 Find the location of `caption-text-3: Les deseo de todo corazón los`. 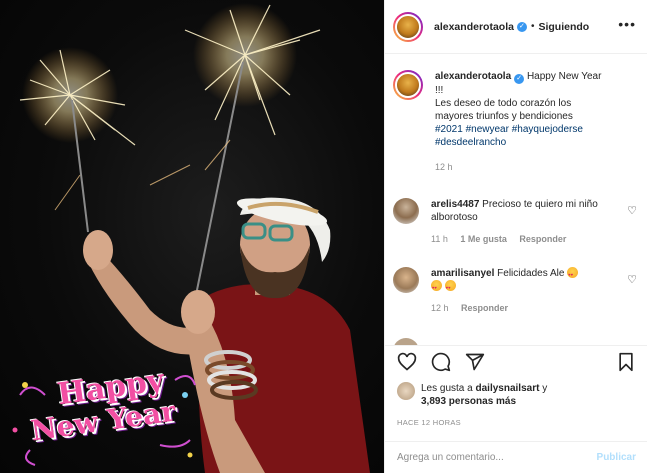

caption-text-3: Les deseo de todo corazón los is located at coordinates (503, 103).